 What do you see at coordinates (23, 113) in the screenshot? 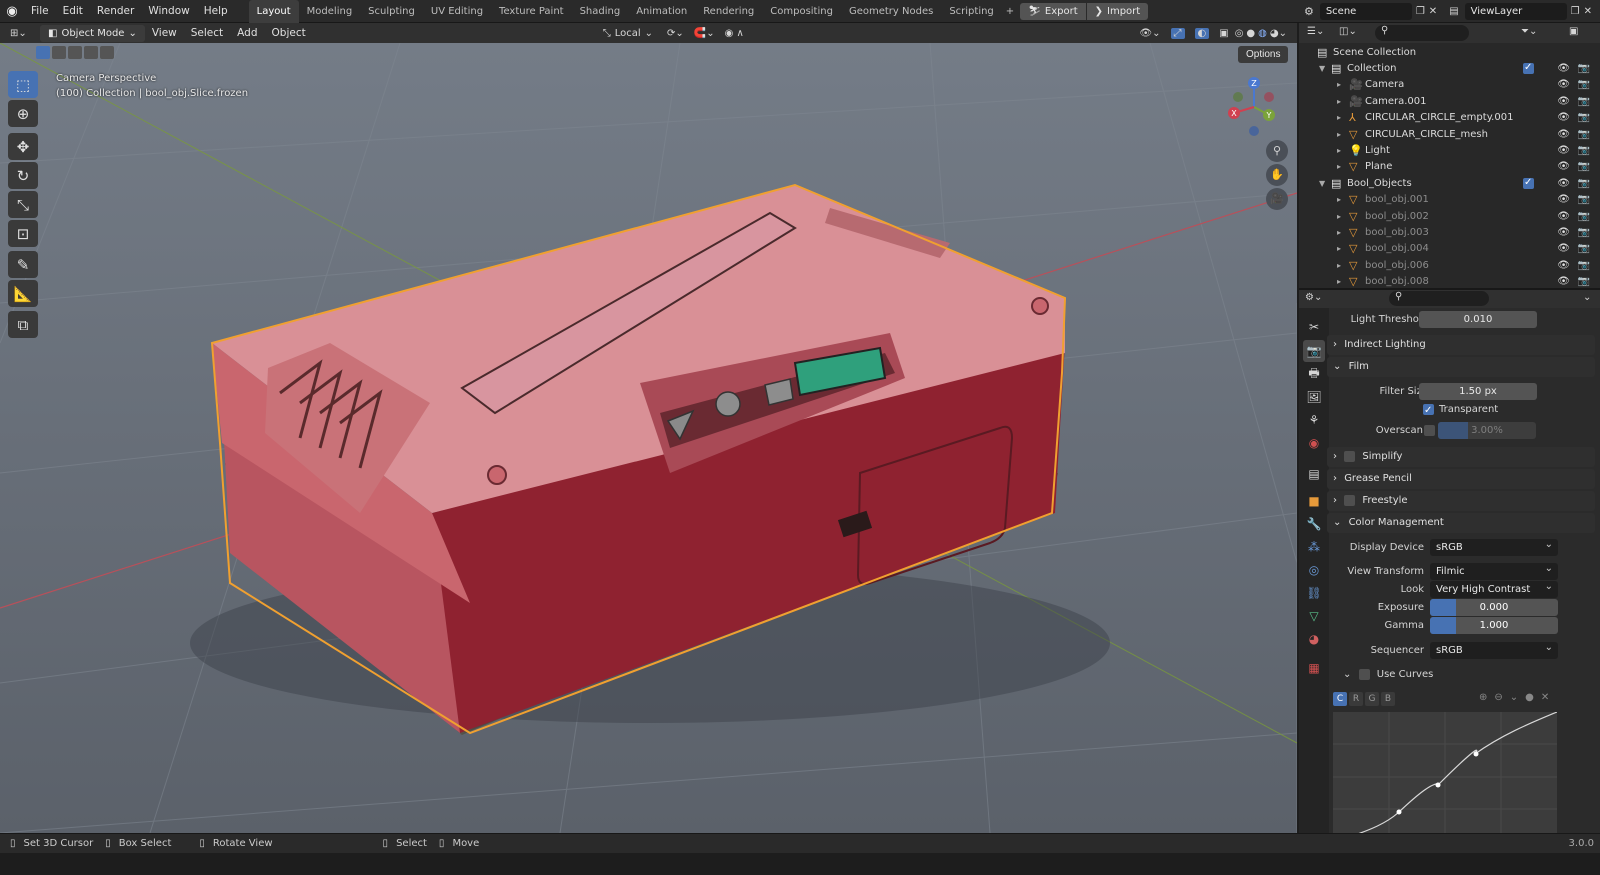
I see `cursor-tool: ⊕` at bounding box center [23, 113].